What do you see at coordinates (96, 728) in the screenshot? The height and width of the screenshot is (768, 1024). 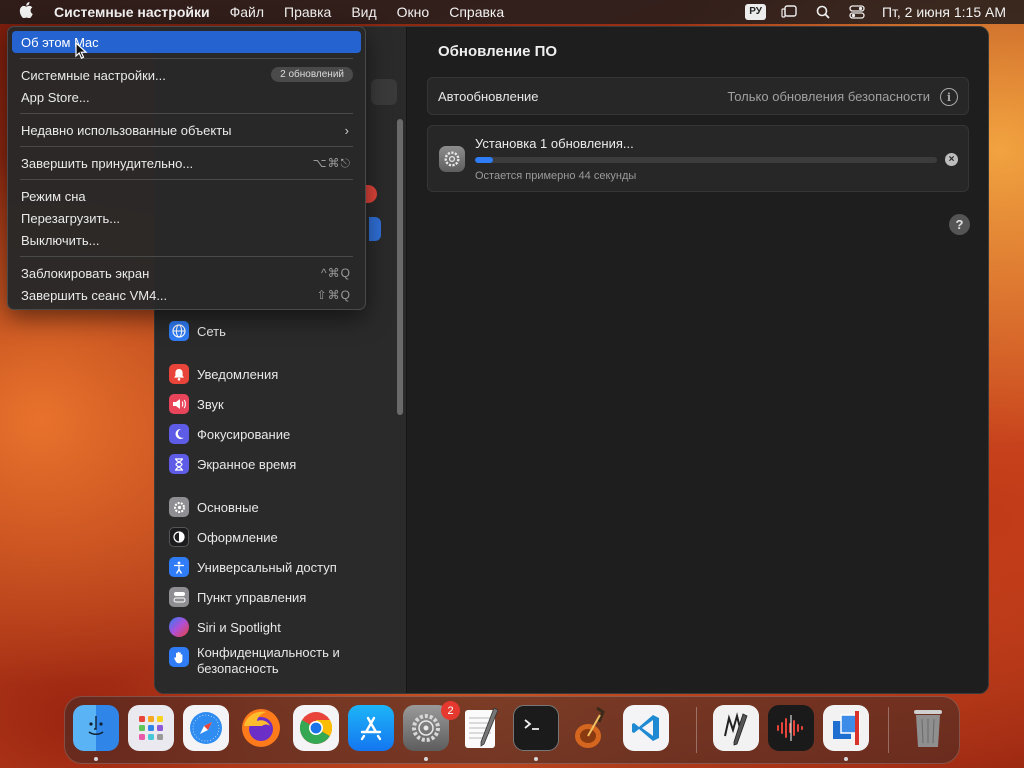 I see `finder-icon` at bounding box center [96, 728].